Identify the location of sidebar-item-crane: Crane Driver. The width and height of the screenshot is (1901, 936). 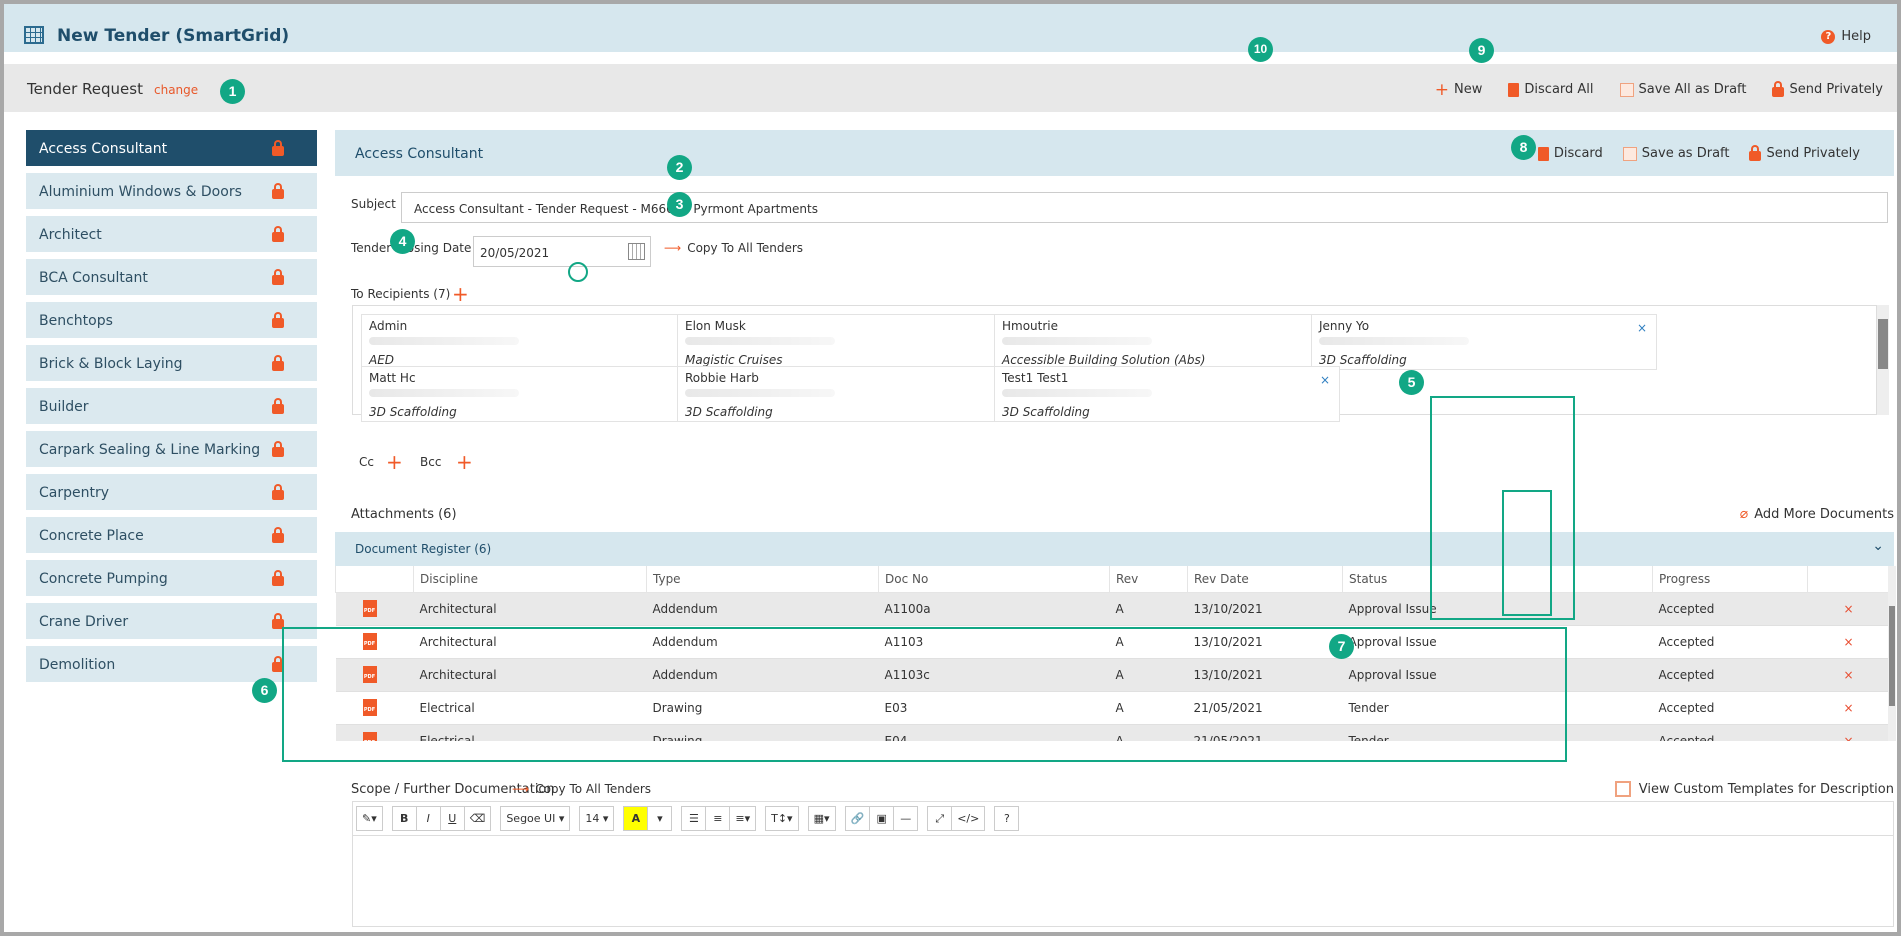
(171, 621).